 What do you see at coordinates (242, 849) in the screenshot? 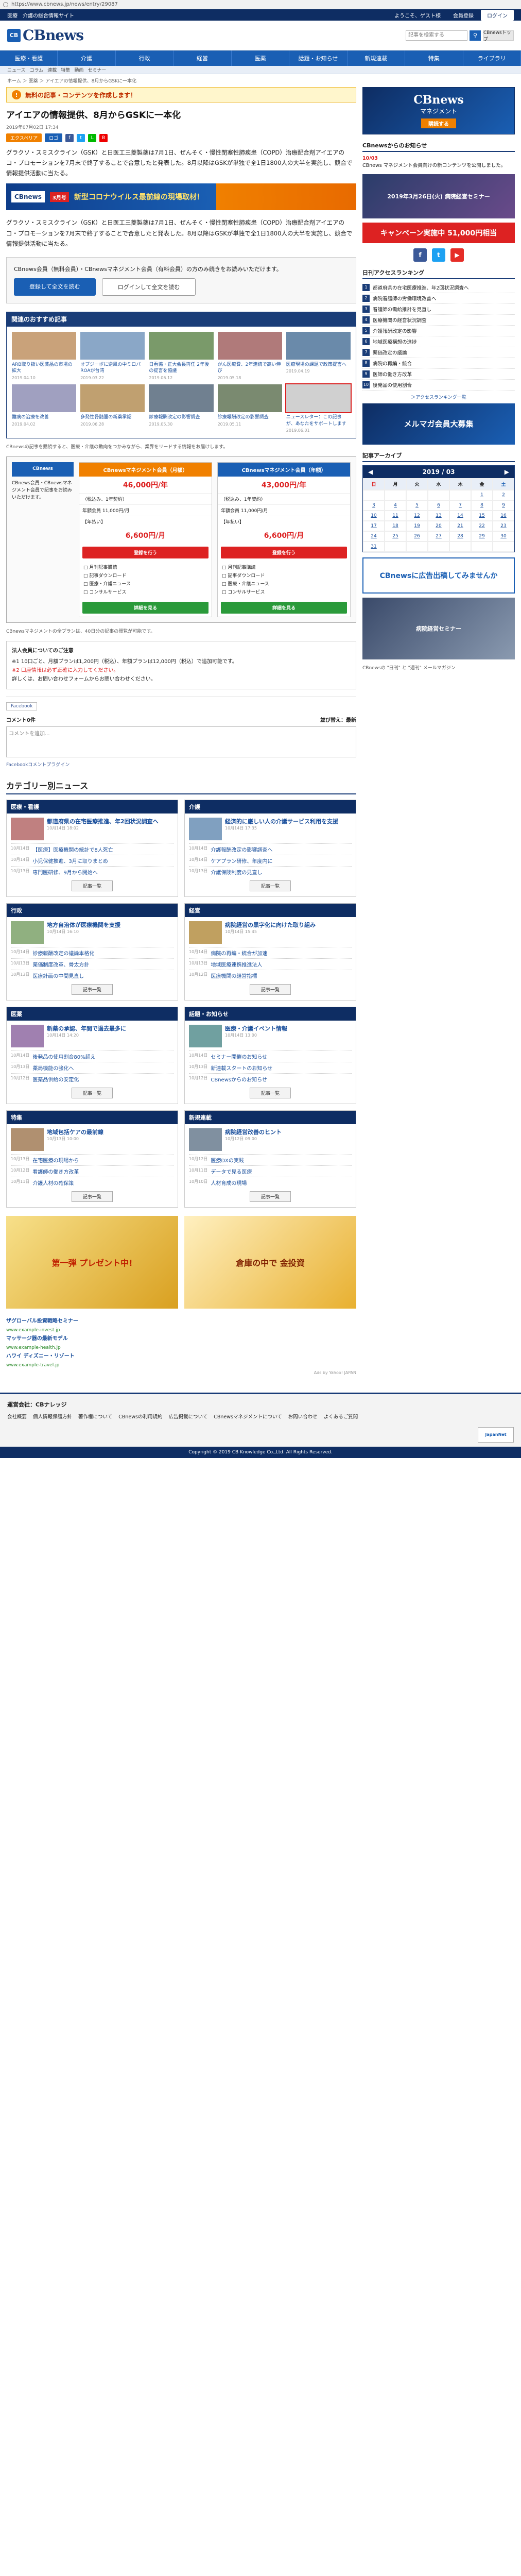
I see `list-item-title: 介護報酬改定の影響調査へ` at bounding box center [242, 849].